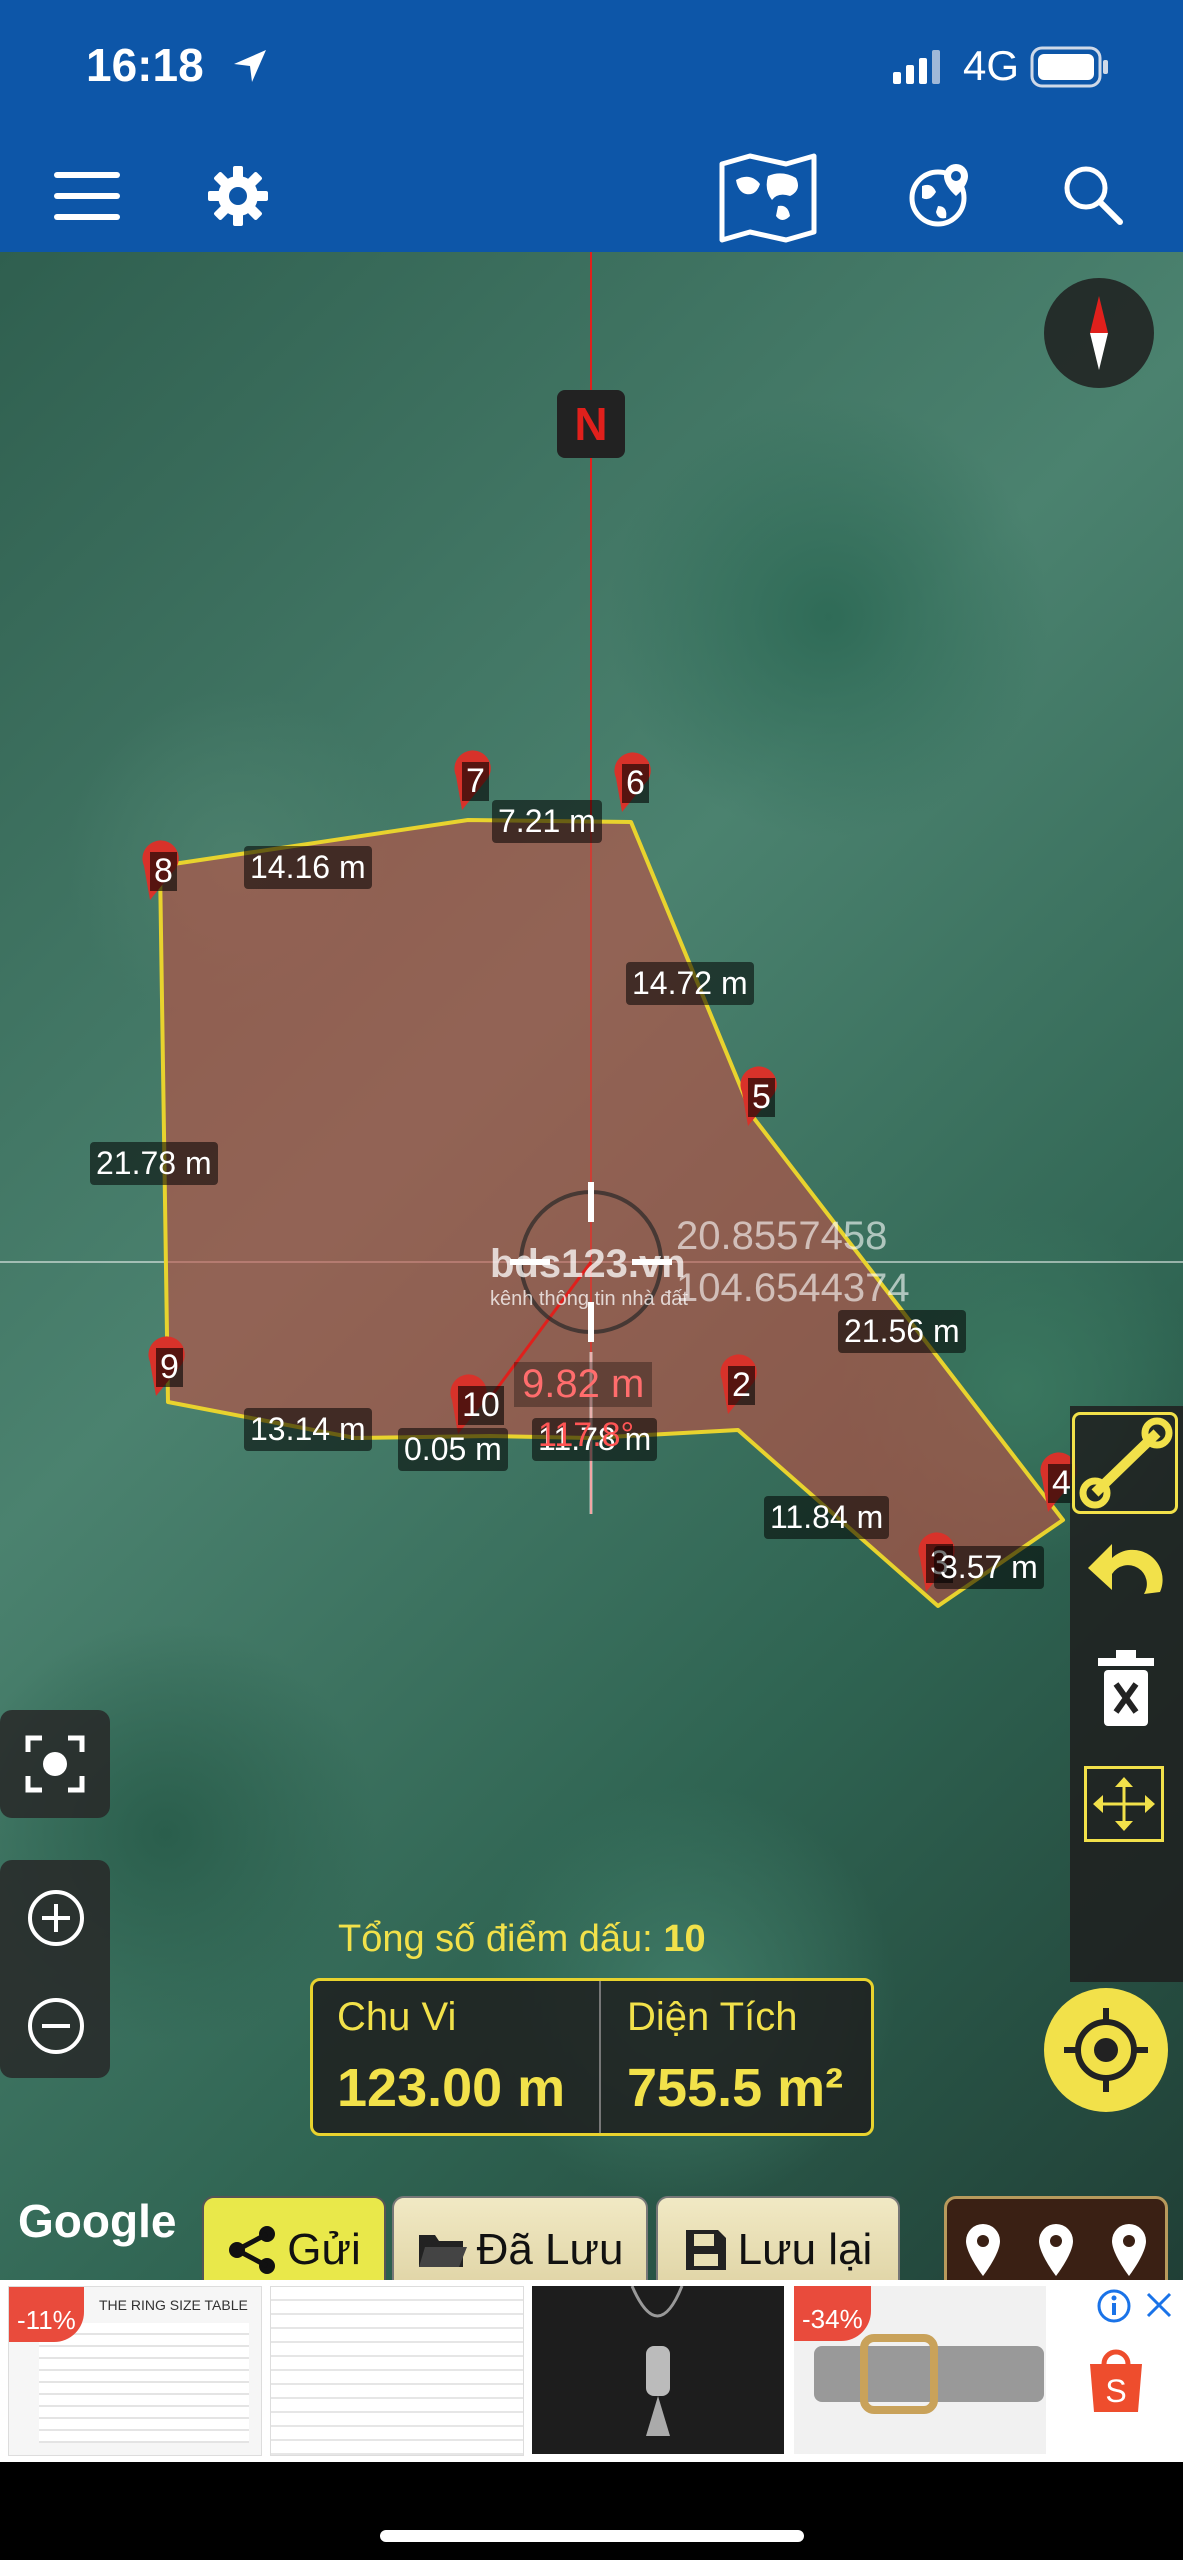 The image size is (1183, 2560). What do you see at coordinates (657, 2360) in the screenshot?
I see `pendant-product-image` at bounding box center [657, 2360].